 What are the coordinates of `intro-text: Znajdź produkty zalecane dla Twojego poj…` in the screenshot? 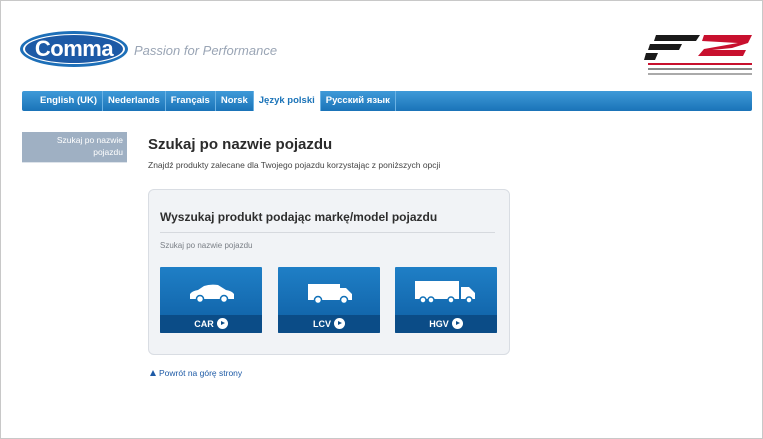 It's located at (294, 165).